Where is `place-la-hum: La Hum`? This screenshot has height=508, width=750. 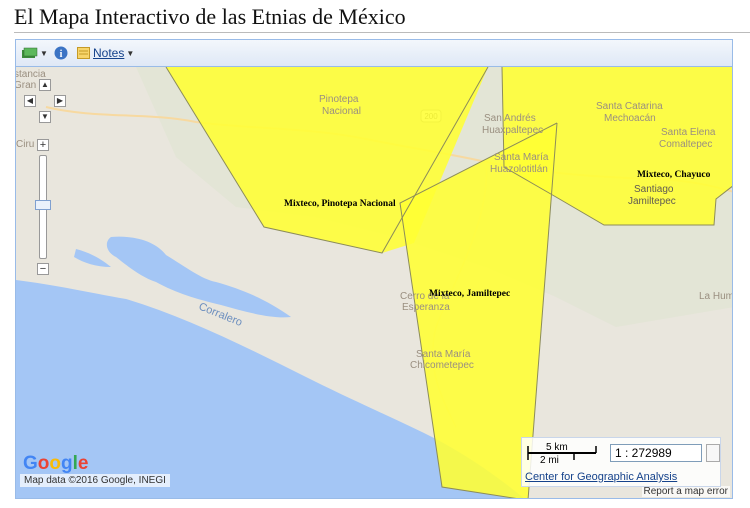
place-la-hum: La Hum is located at coordinates (716, 296).